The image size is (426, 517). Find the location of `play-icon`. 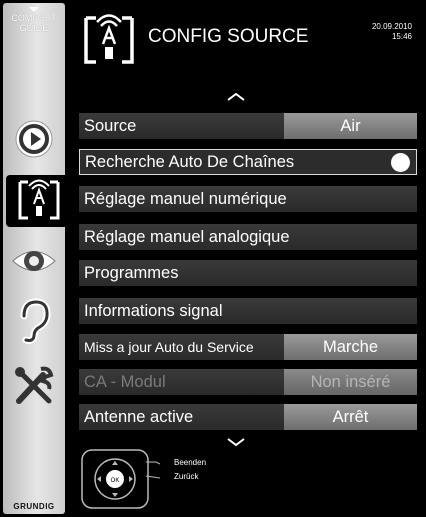

play-icon is located at coordinates (34, 139).